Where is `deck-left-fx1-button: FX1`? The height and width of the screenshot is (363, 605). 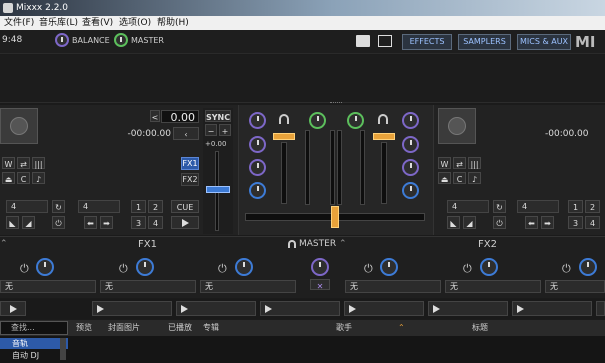 deck-left-fx1-button: FX1 is located at coordinates (190, 163).